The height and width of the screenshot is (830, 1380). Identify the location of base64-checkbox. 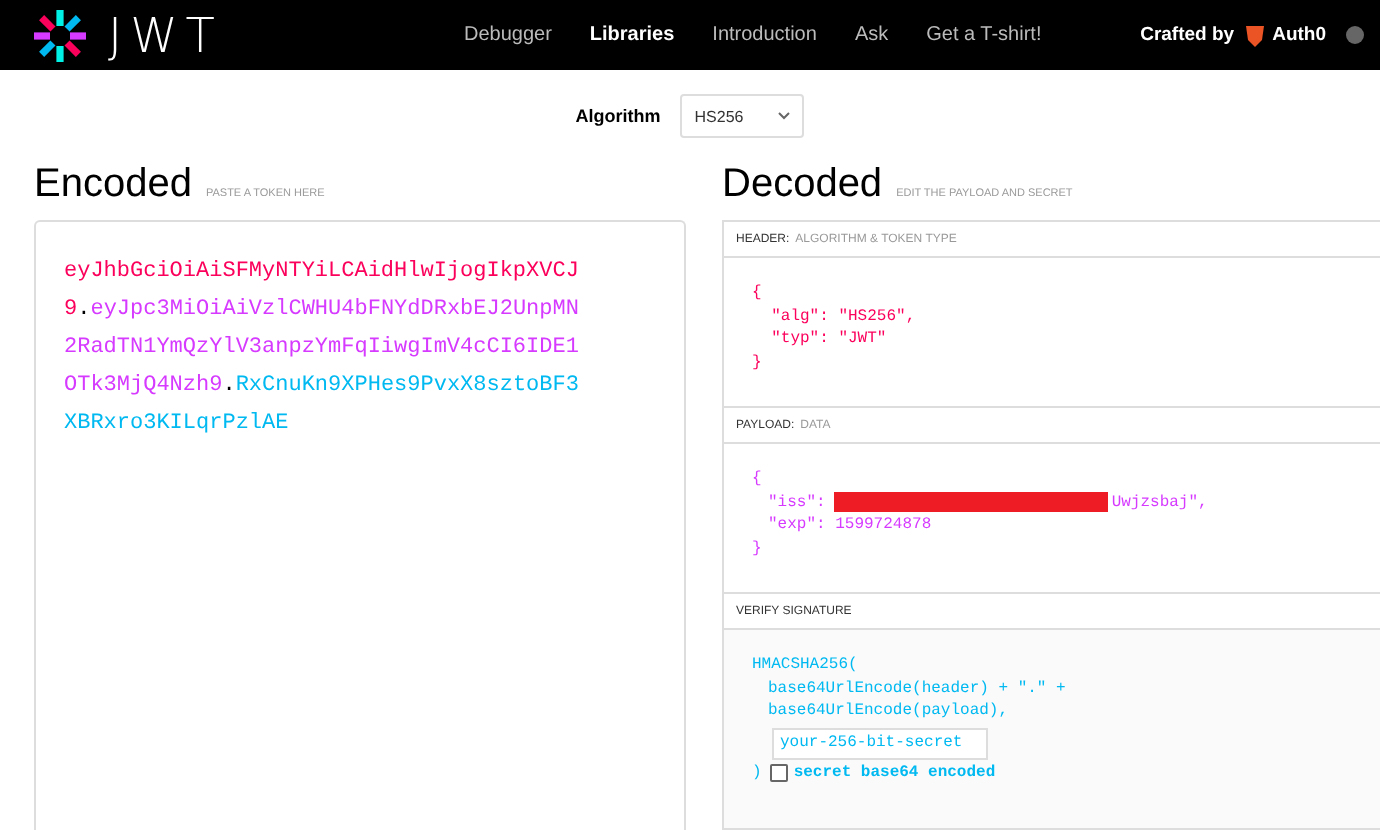
(778, 772).